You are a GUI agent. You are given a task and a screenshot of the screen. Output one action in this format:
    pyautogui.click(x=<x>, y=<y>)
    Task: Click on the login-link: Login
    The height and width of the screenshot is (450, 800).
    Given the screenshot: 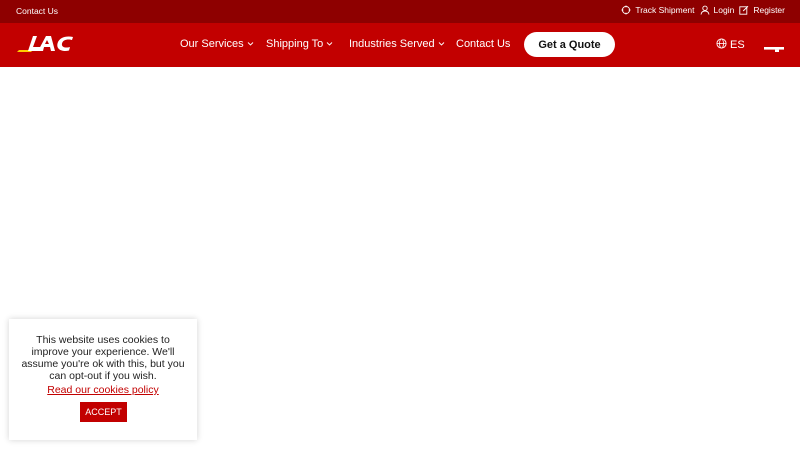 What is the action you would take?
    pyautogui.click(x=717, y=10)
    